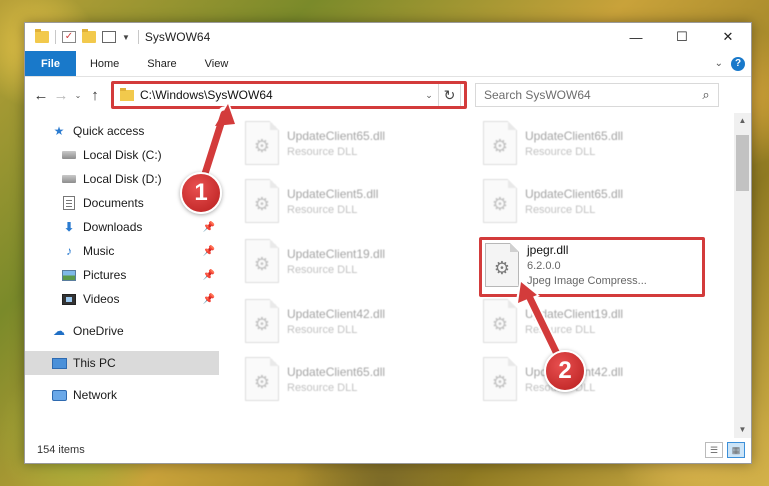 This screenshot has height=486, width=769. What do you see at coordinates (113, 203) in the screenshot?
I see `sidebar-item-label: Documents` at bounding box center [113, 203].